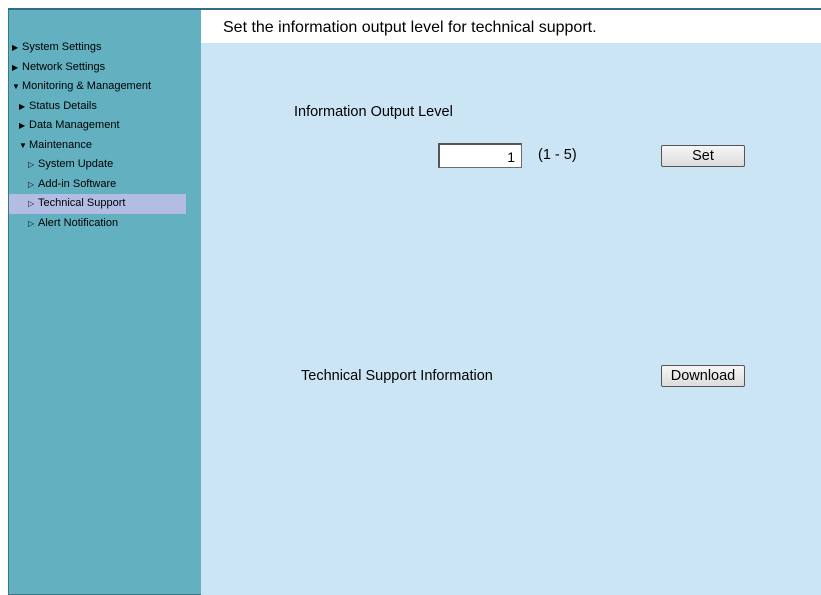 This screenshot has height=595, width=821. I want to click on sidebar-item-label: Technical Support, so click(82, 203).